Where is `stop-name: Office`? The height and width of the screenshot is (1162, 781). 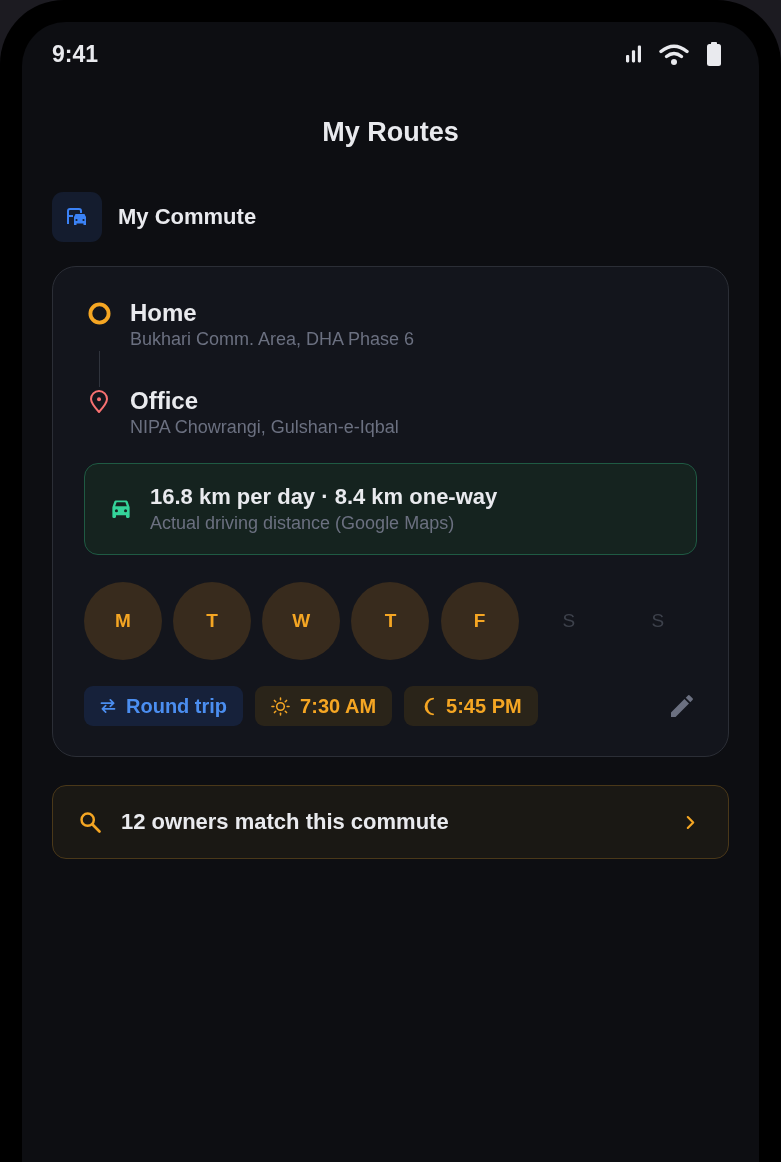 stop-name: Office is located at coordinates (164, 401).